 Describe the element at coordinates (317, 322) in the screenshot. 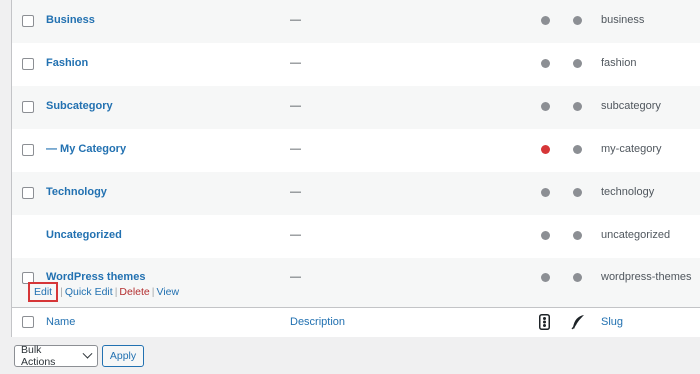

I see `column-header-description: Description` at that location.